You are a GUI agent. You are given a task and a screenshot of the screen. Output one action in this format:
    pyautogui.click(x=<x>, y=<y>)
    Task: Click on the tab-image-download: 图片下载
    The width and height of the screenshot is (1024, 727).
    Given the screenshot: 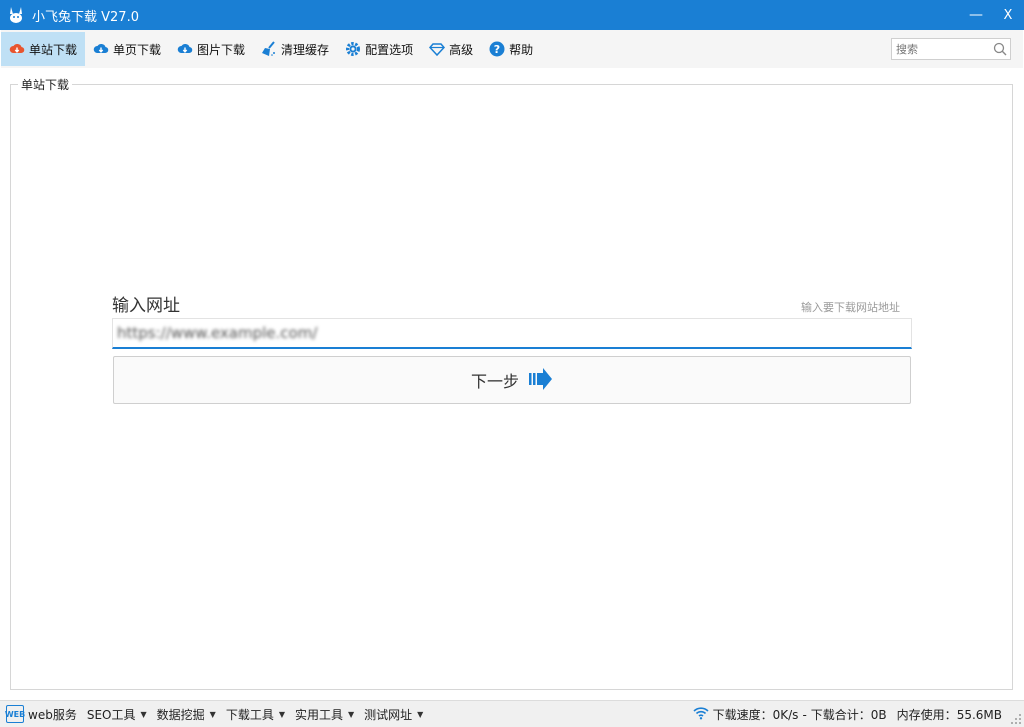 What is the action you would take?
    pyautogui.click(x=211, y=49)
    